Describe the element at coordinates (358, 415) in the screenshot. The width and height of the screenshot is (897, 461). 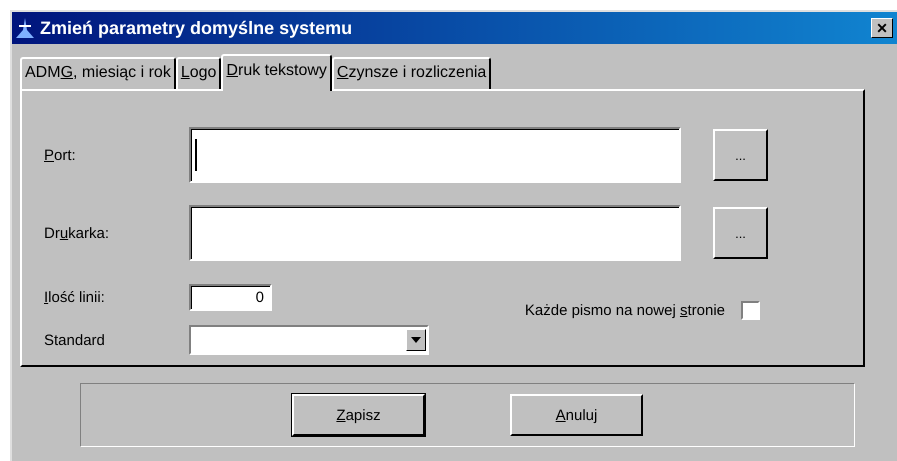
I see `save-button: Zapisz` at that location.